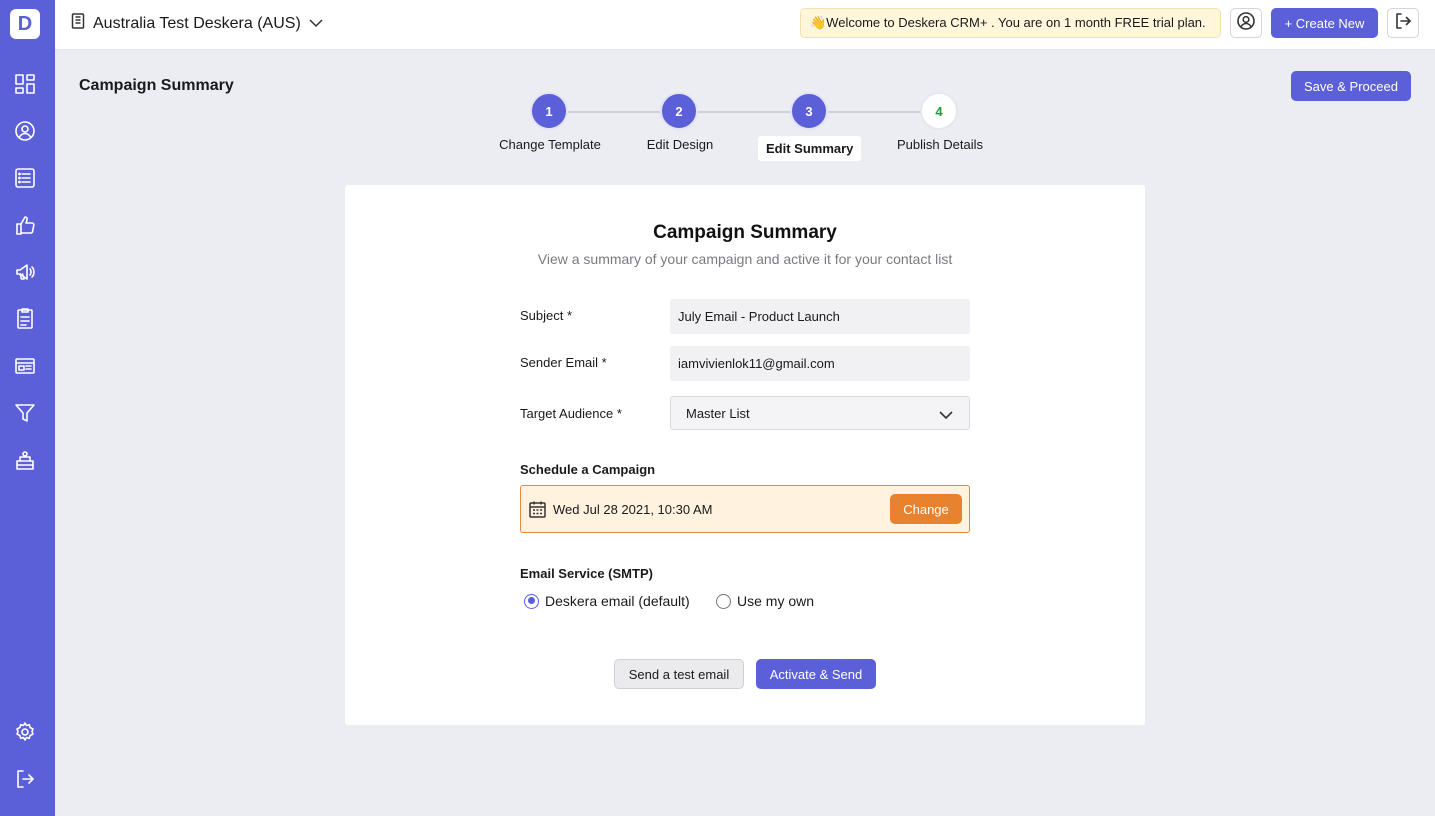 This screenshot has height=816, width=1435. Describe the element at coordinates (25, 319) in the screenshot. I see `forms-icon` at that location.